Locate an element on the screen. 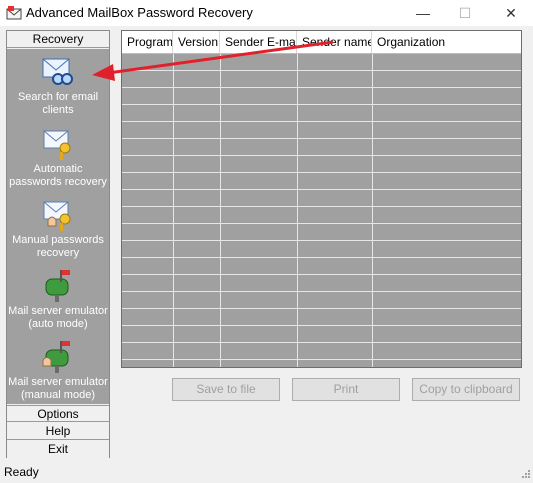 This screenshot has width=533, height=483. column-header-version: Version is located at coordinates (196, 42).